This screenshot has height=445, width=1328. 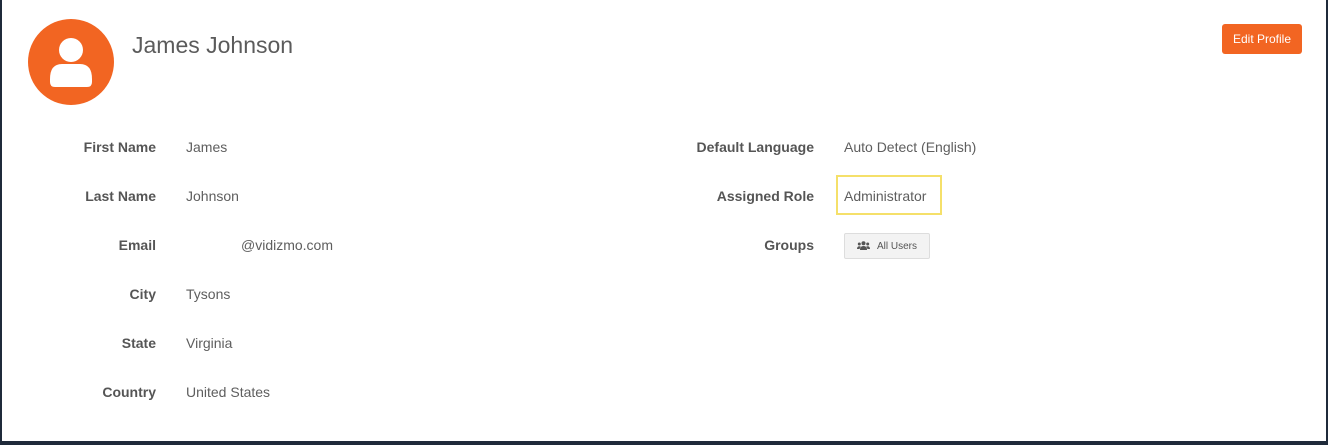 I want to click on state-label: State, so click(x=138, y=343).